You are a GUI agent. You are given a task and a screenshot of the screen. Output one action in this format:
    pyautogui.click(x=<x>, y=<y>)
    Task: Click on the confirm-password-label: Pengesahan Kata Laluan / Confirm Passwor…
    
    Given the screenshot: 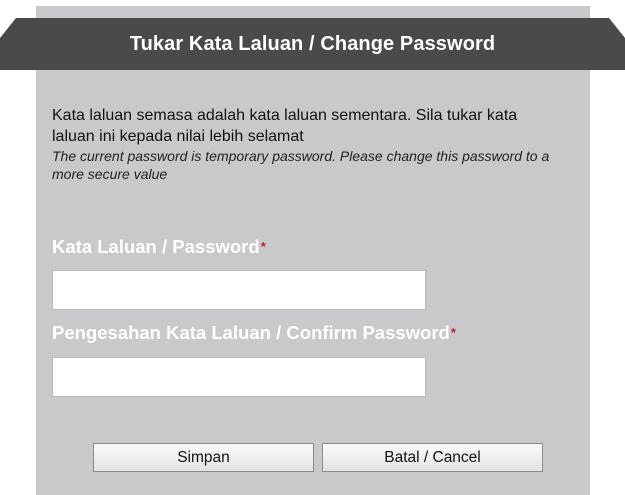 What is the action you would take?
    pyautogui.click(x=254, y=333)
    